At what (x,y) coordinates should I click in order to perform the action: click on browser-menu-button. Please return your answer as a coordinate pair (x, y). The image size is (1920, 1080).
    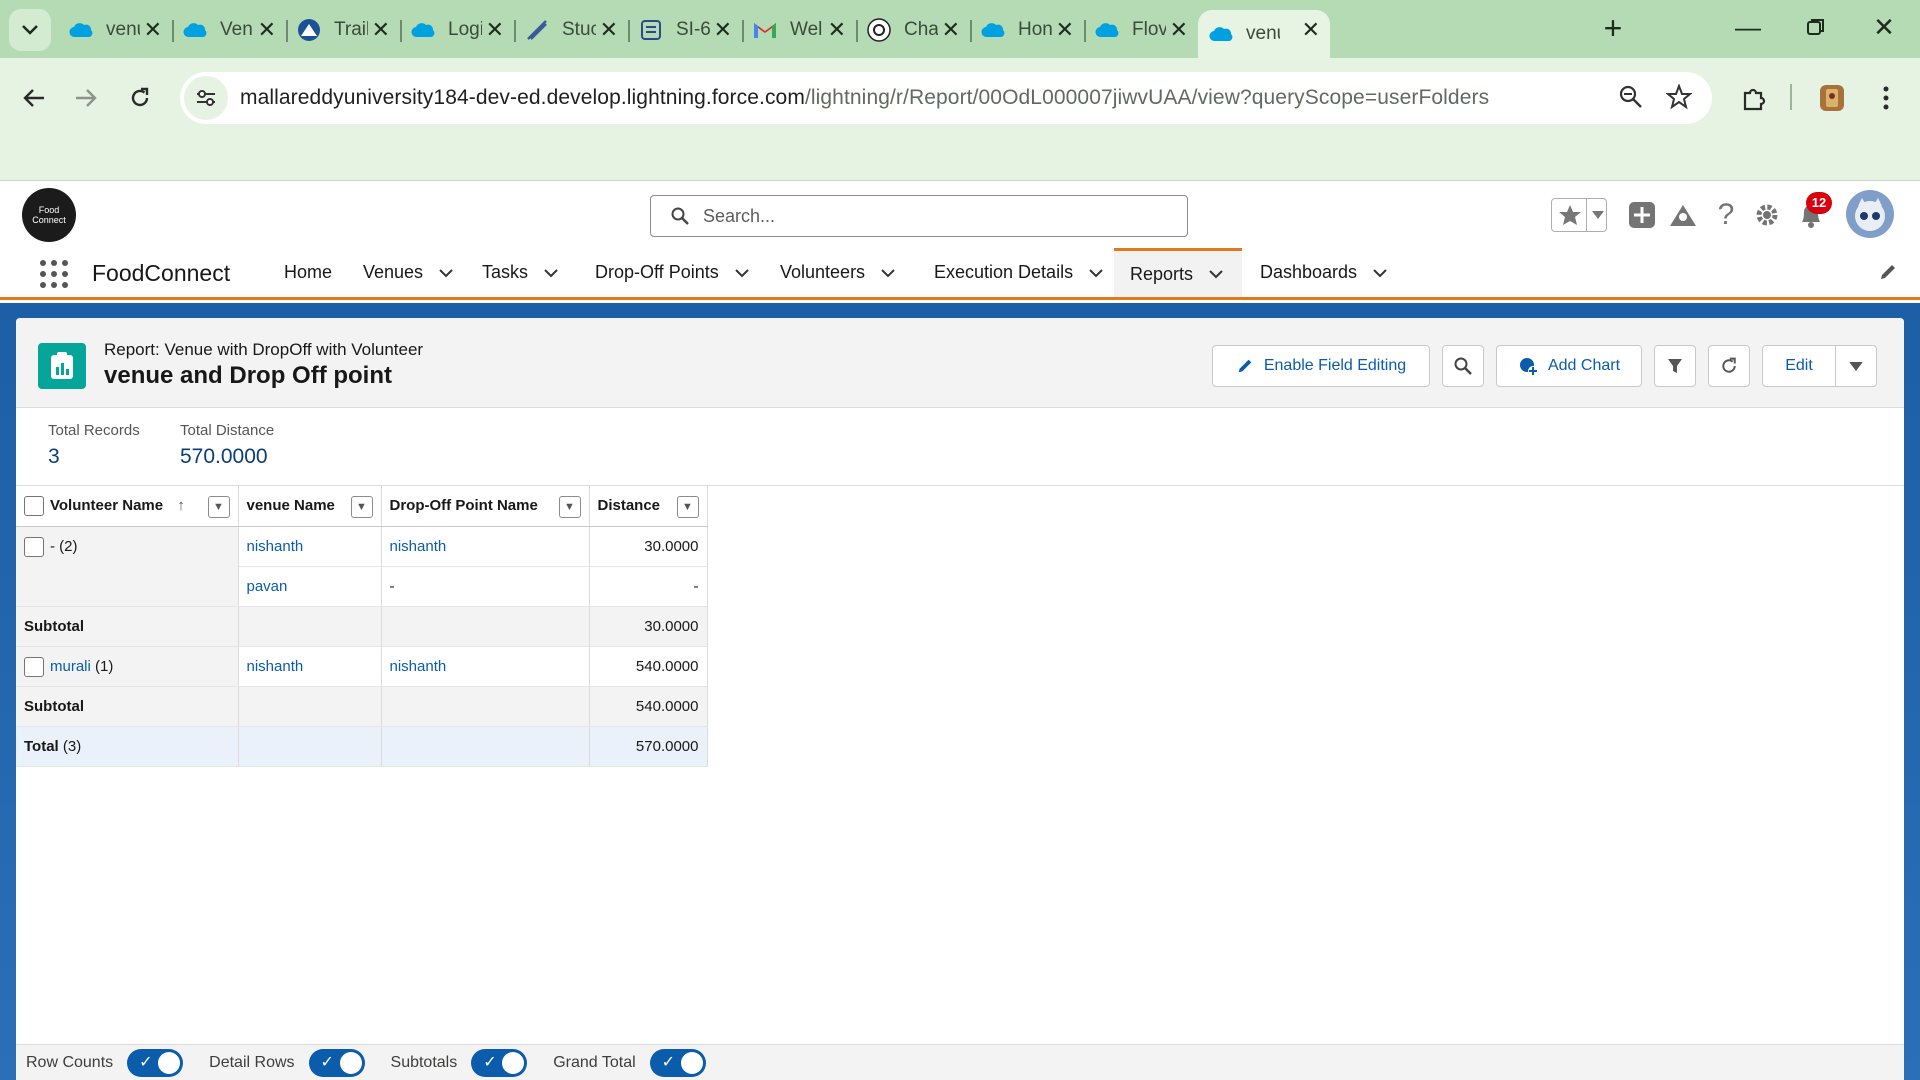
    Looking at the image, I should click on (1886, 98).